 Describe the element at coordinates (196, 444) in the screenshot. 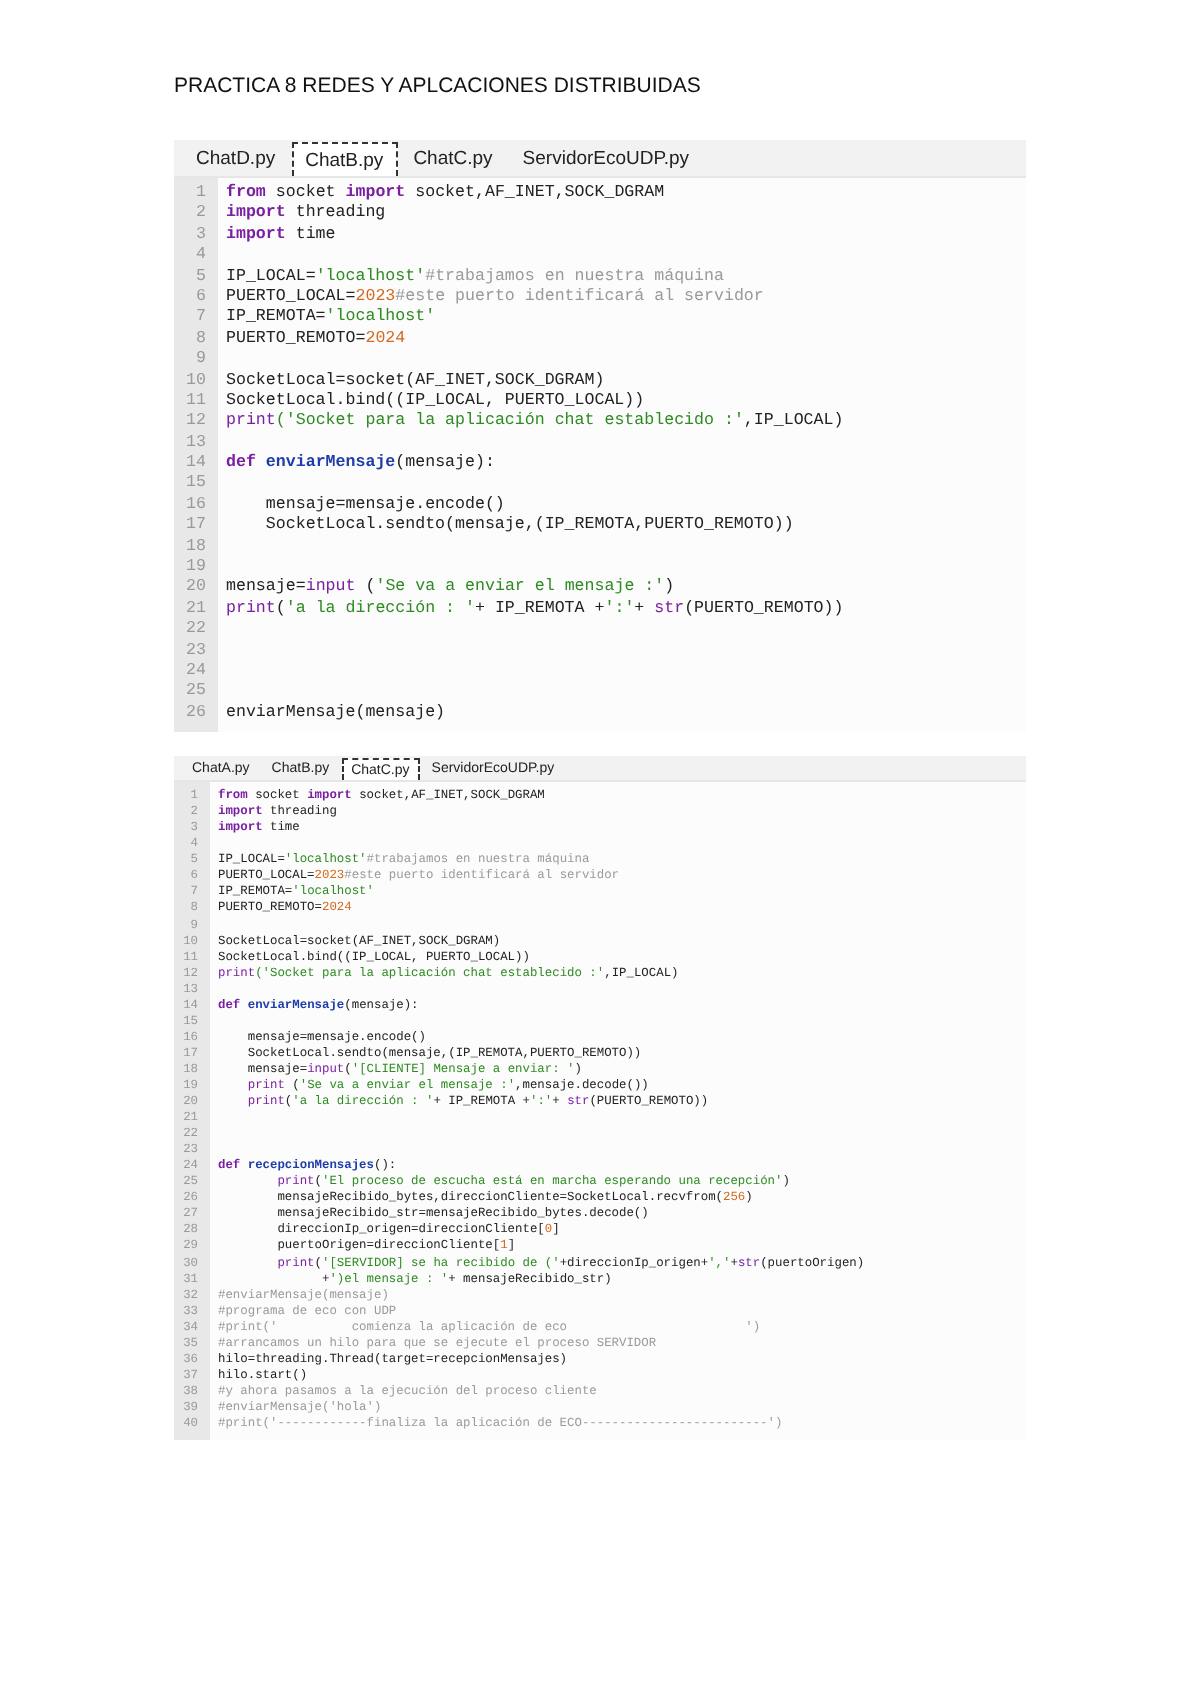

I see `line-number: 13` at that location.